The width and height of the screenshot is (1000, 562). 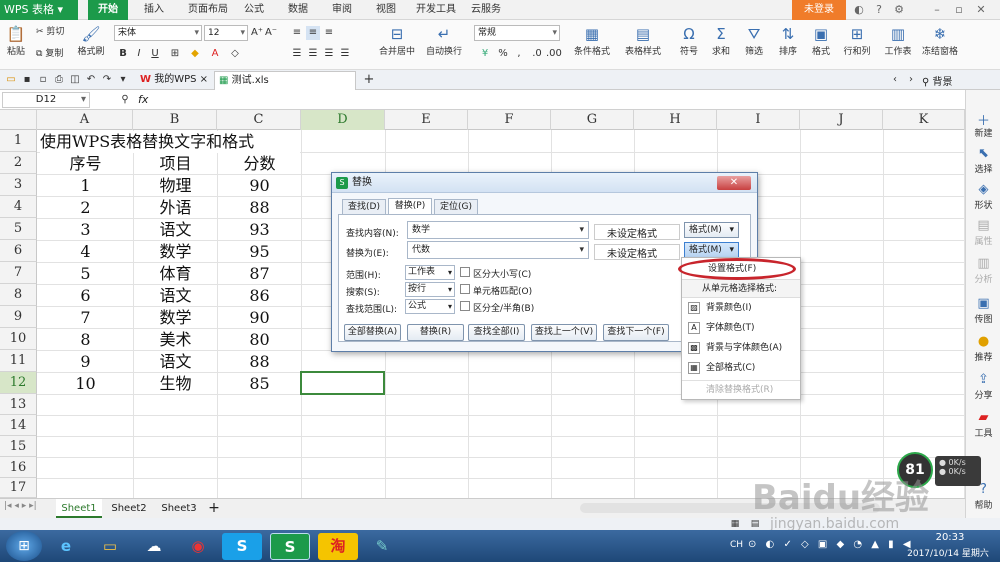 What do you see at coordinates (18, 317) in the screenshot?
I see `row-header: 9` at bounding box center [18, 317].